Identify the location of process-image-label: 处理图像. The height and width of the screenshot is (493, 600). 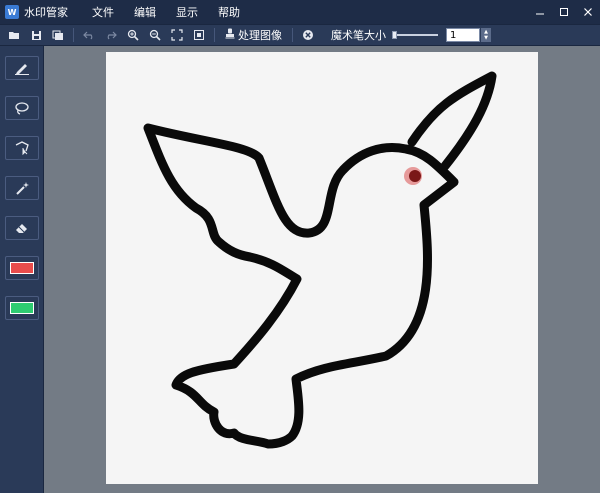
(260, 35).